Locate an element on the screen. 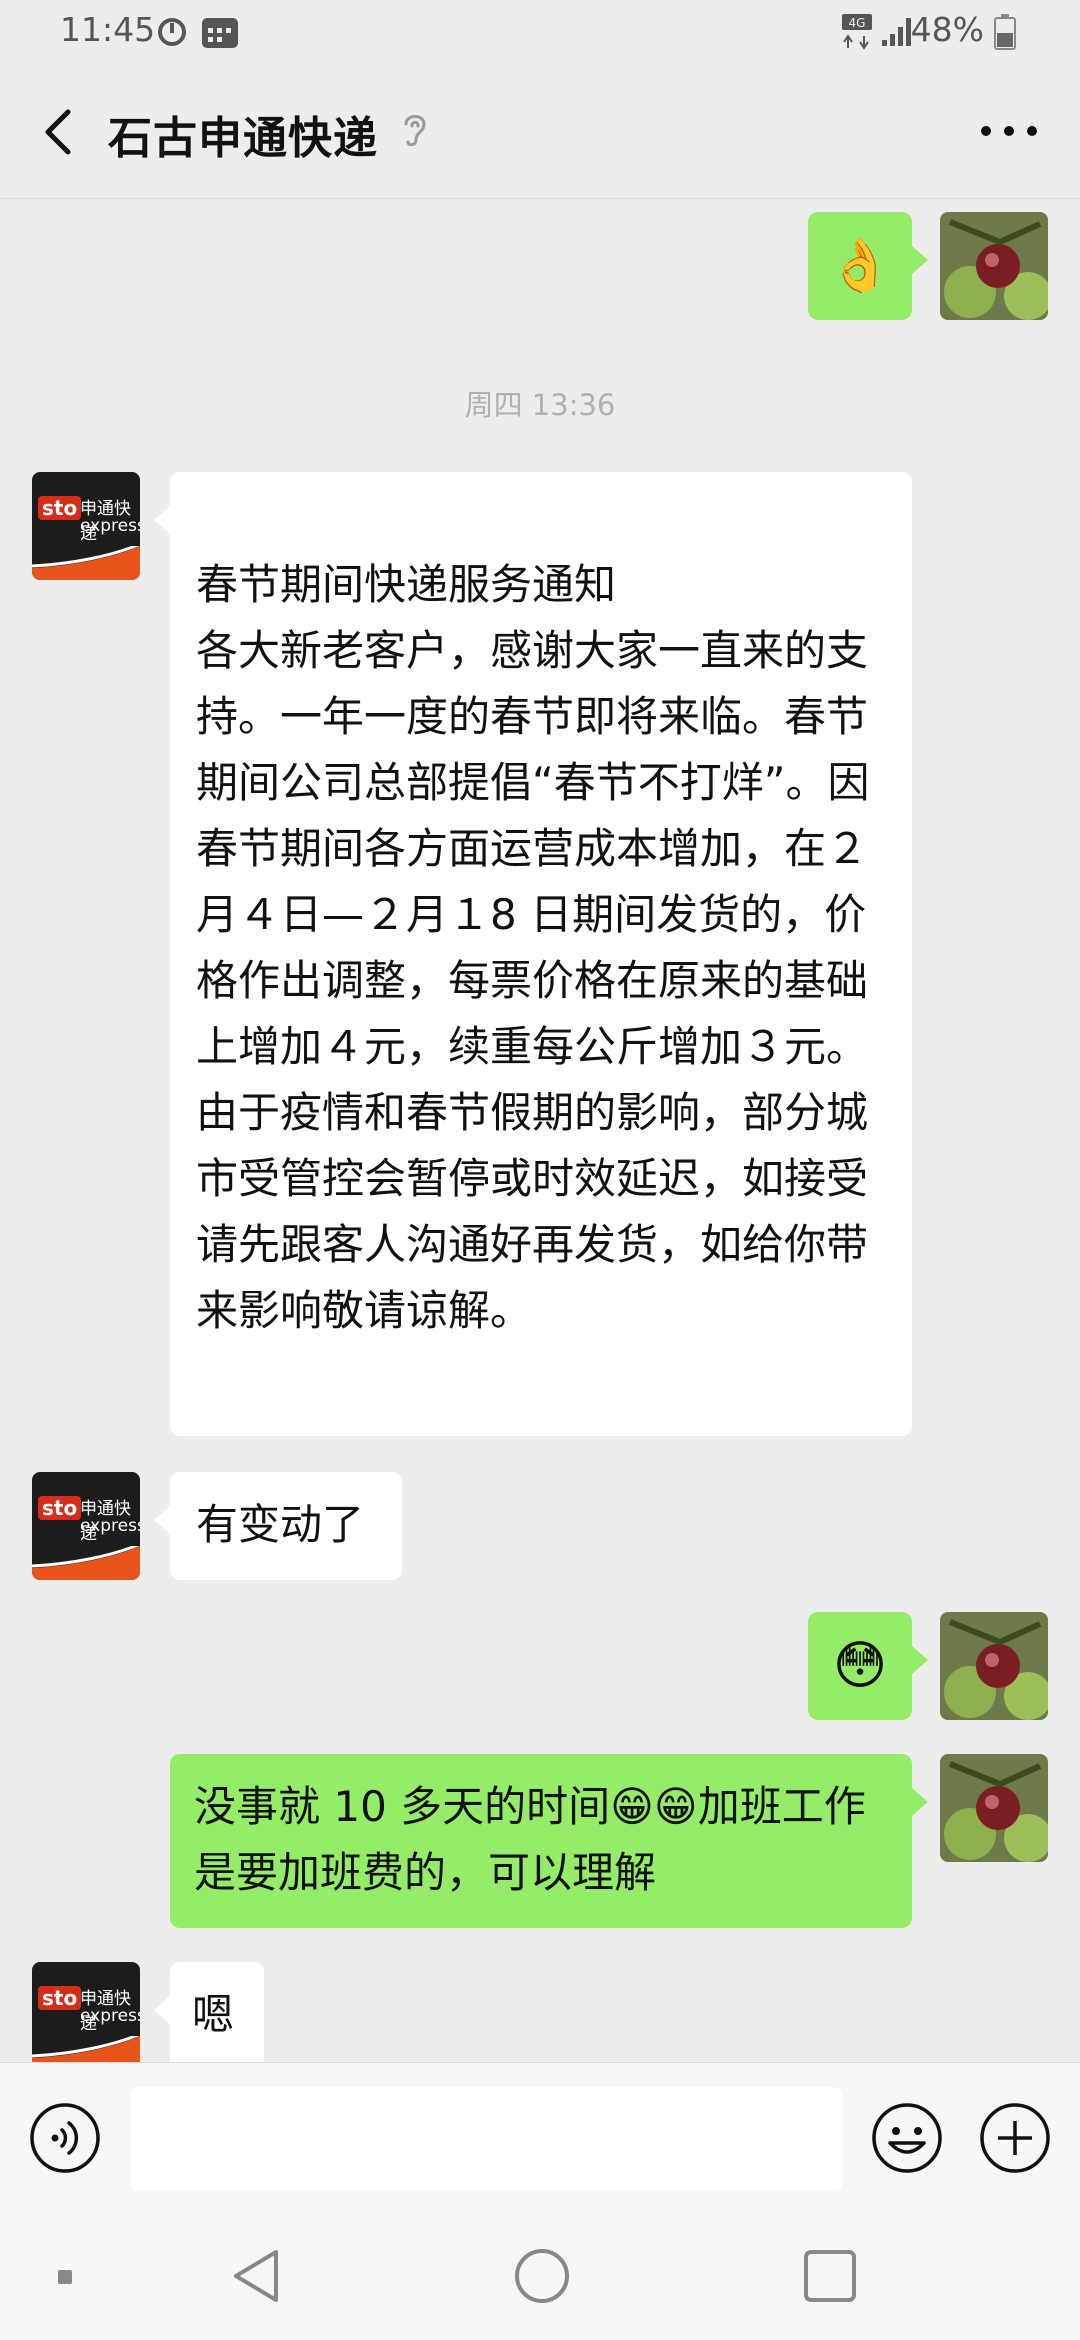  more-dots-icon is located at coordinates (1009, 131).